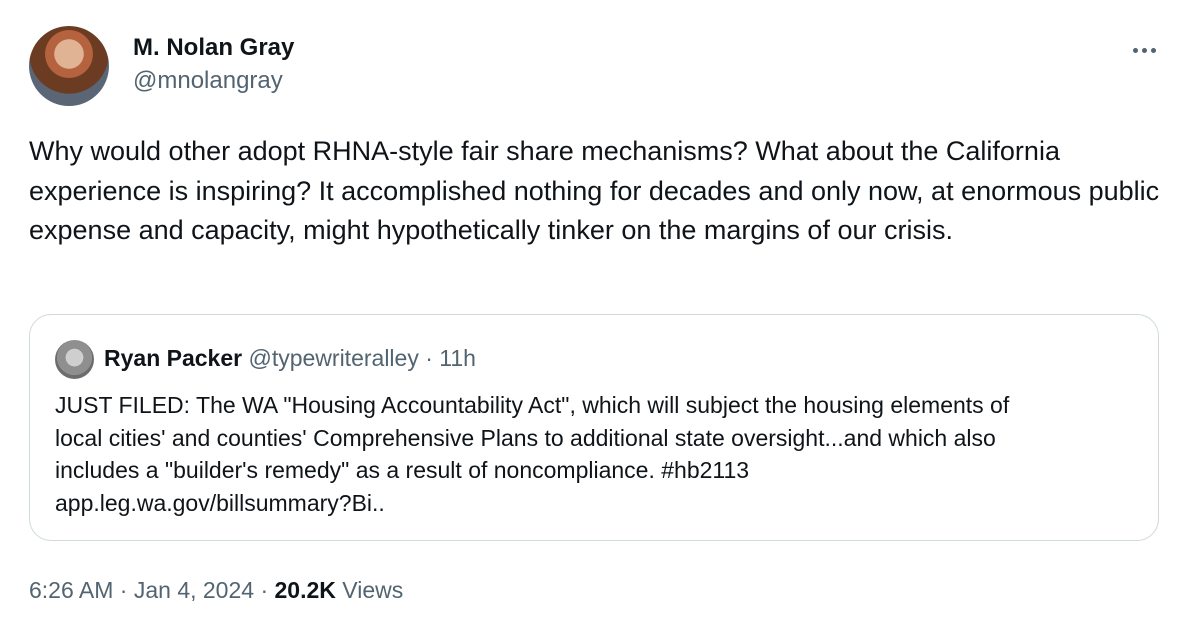 This screenshot has height=622, width=1190. Describe the element at coordinates (69, 66) in the screenshot. I see `author-avatar` at that location.